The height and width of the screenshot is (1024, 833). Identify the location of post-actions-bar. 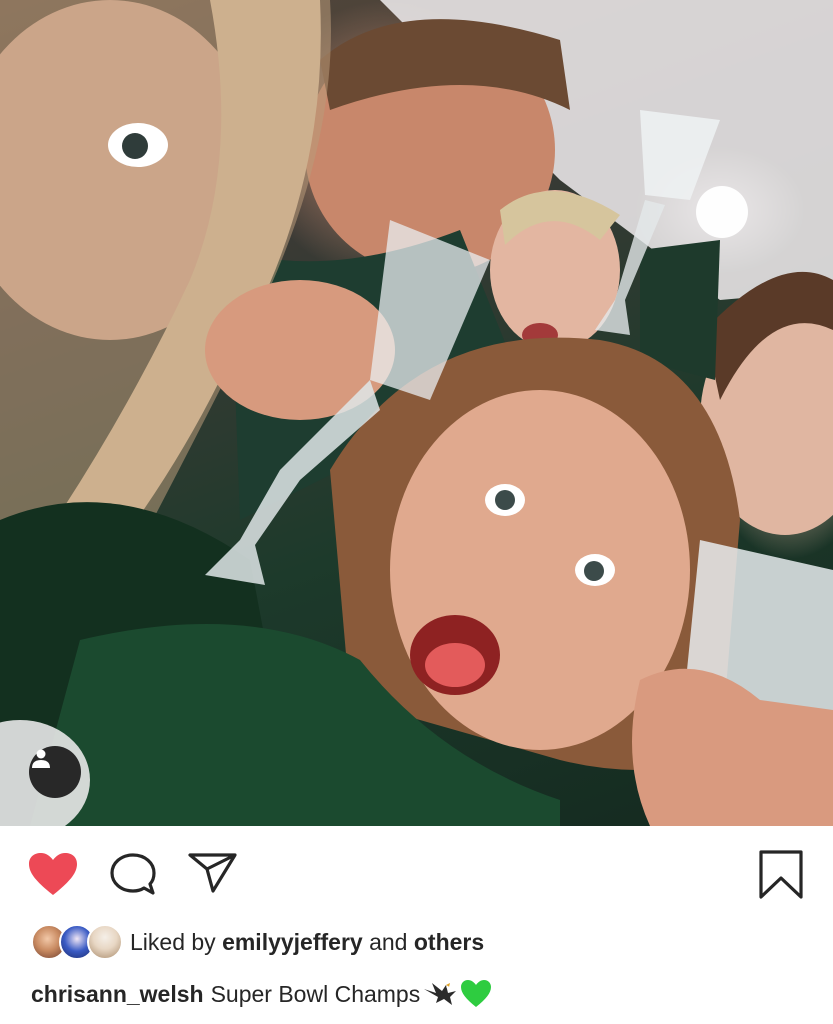
(416, 874).